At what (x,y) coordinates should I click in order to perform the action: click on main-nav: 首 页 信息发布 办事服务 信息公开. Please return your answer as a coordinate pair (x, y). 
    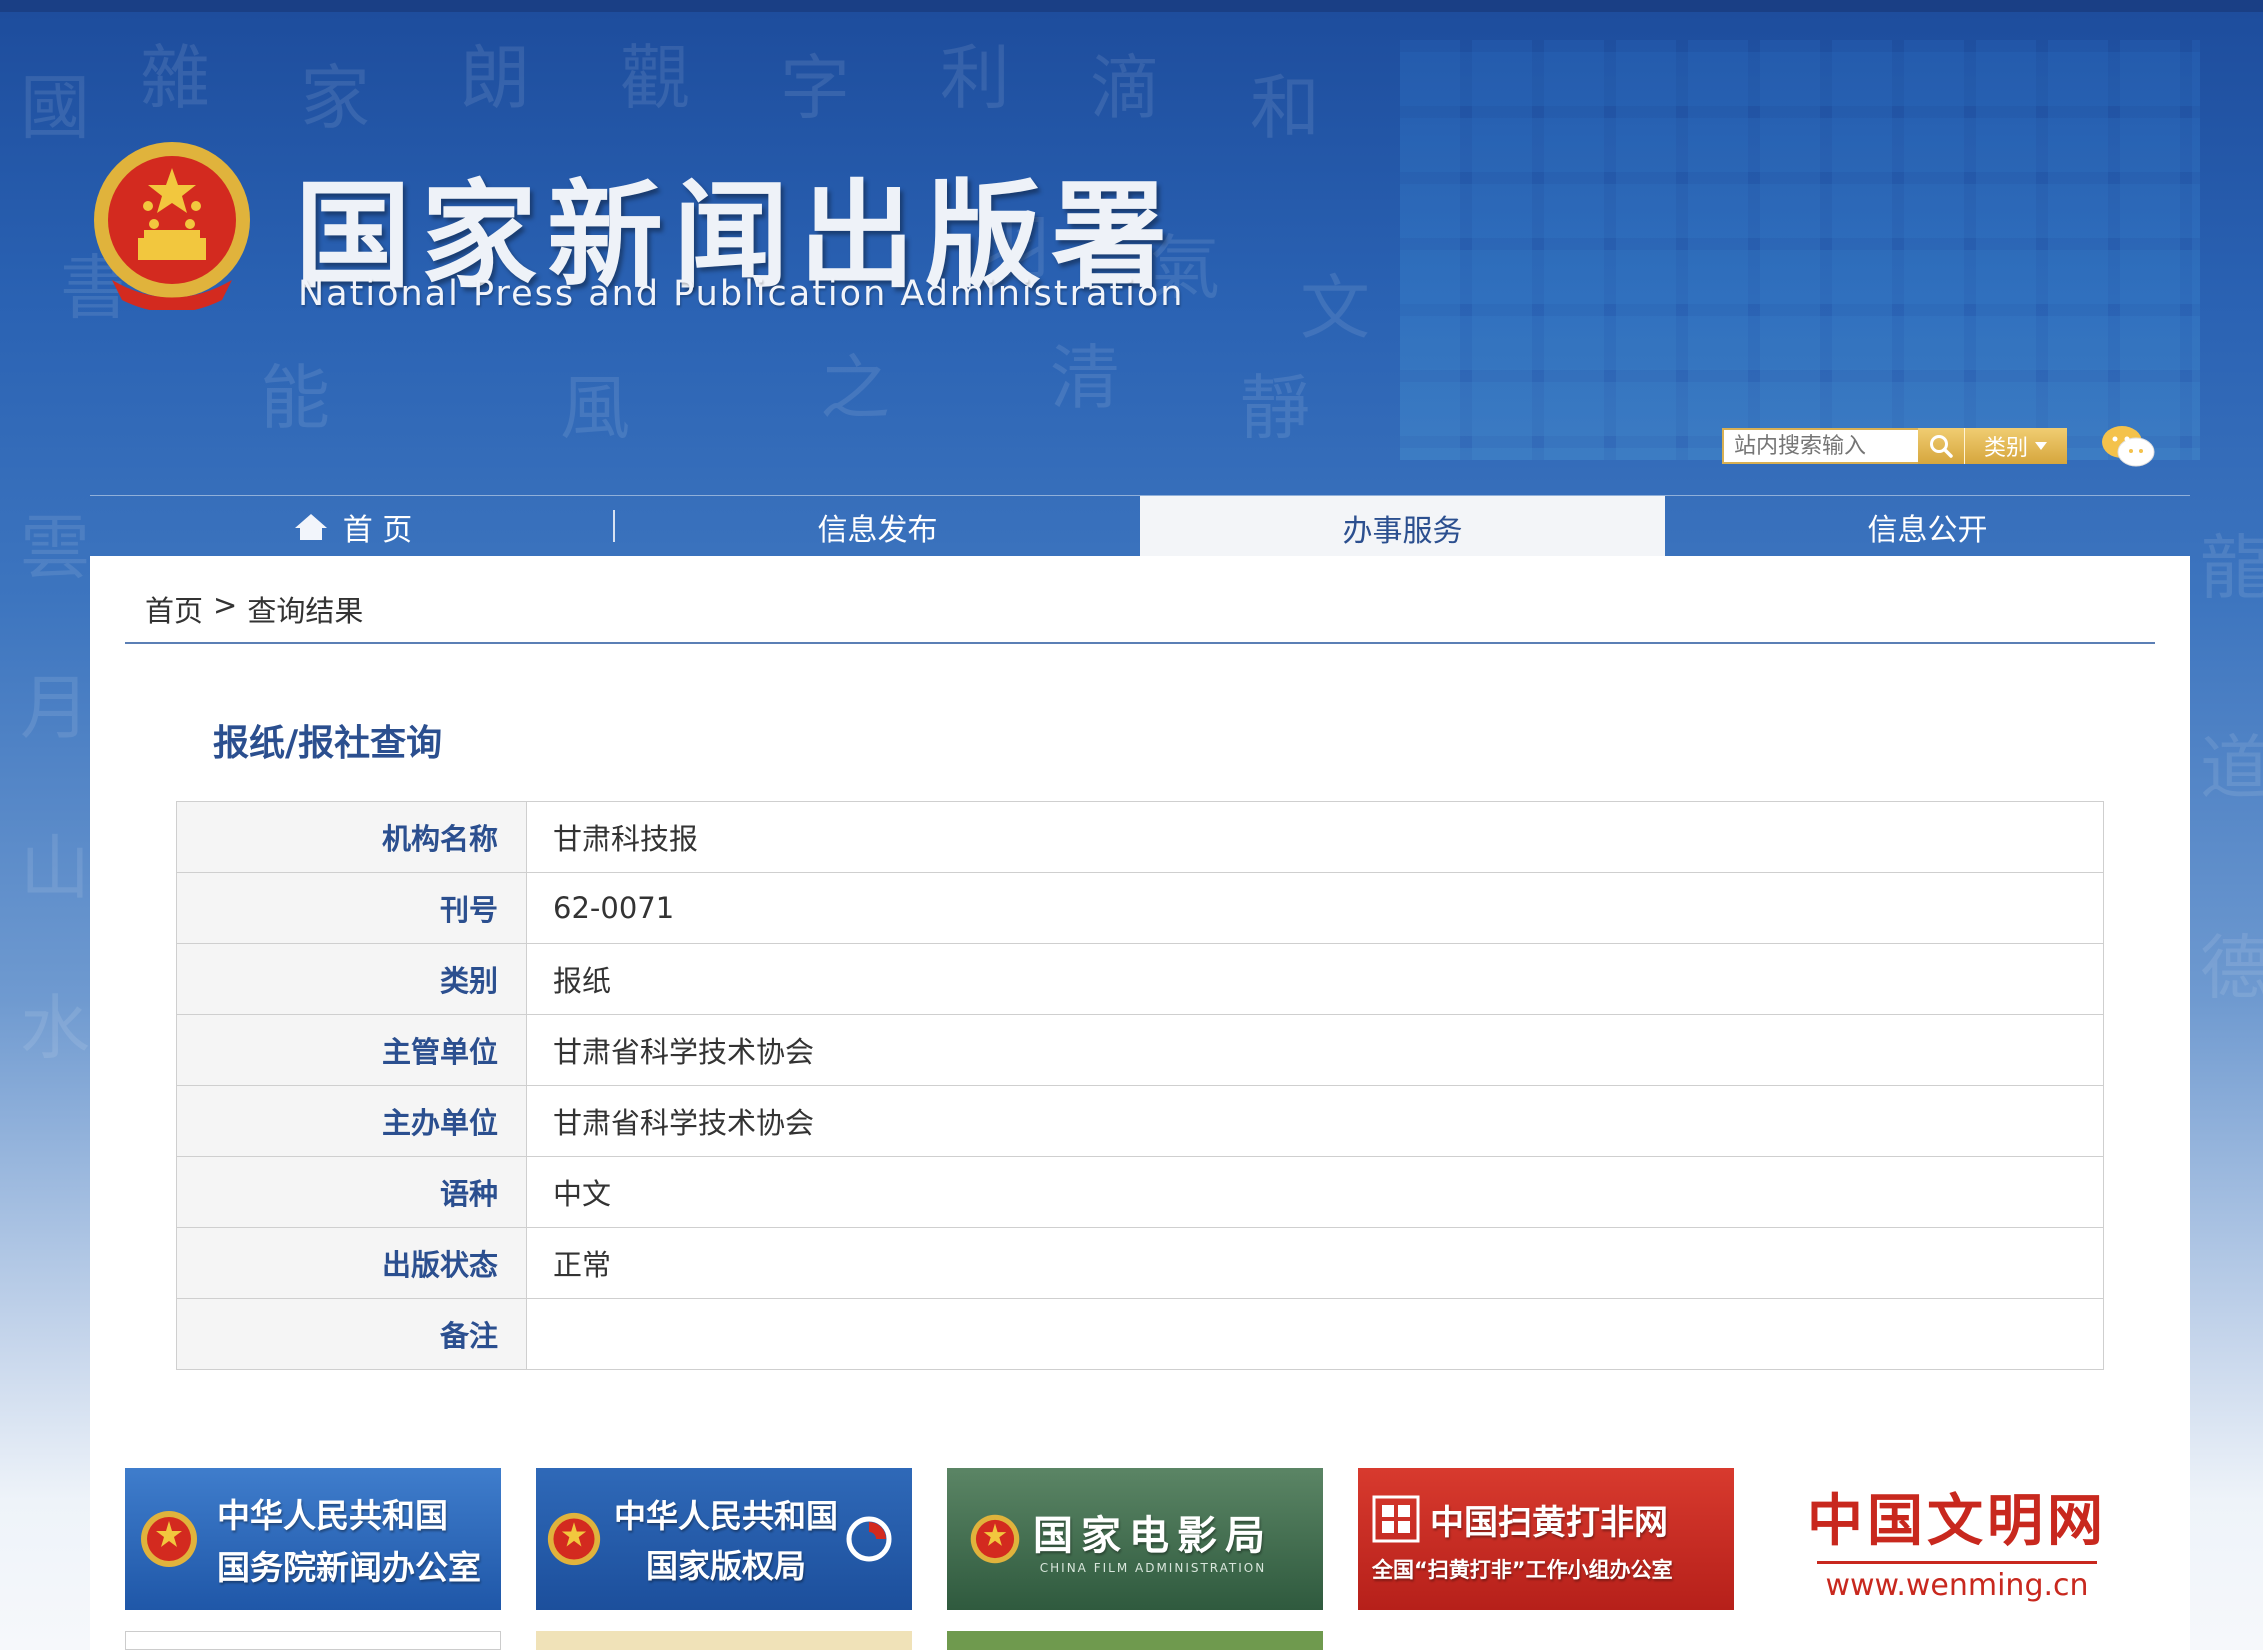
    Looking at the image, I should click on (1140, 526).